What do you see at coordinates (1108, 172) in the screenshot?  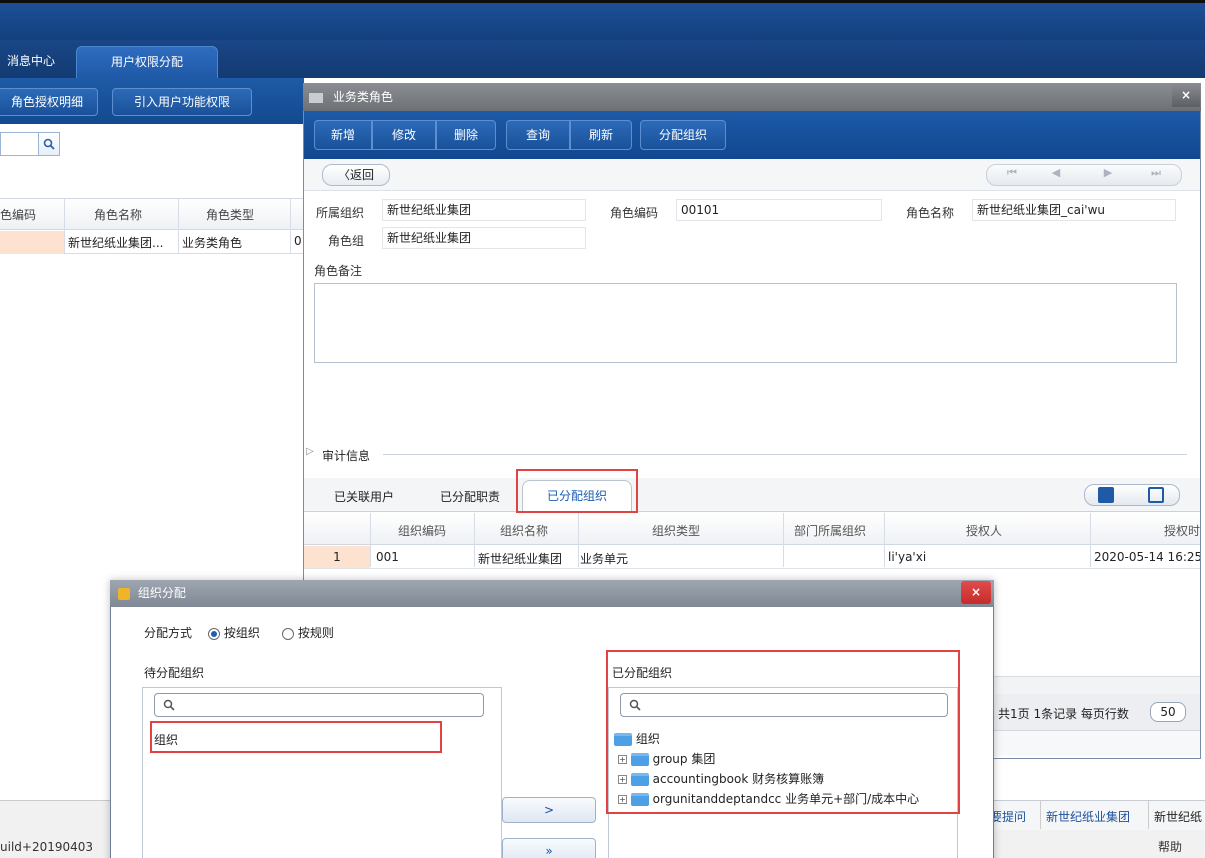 I see `next-record-icon: ▶` at bounding box center [1108, 172].